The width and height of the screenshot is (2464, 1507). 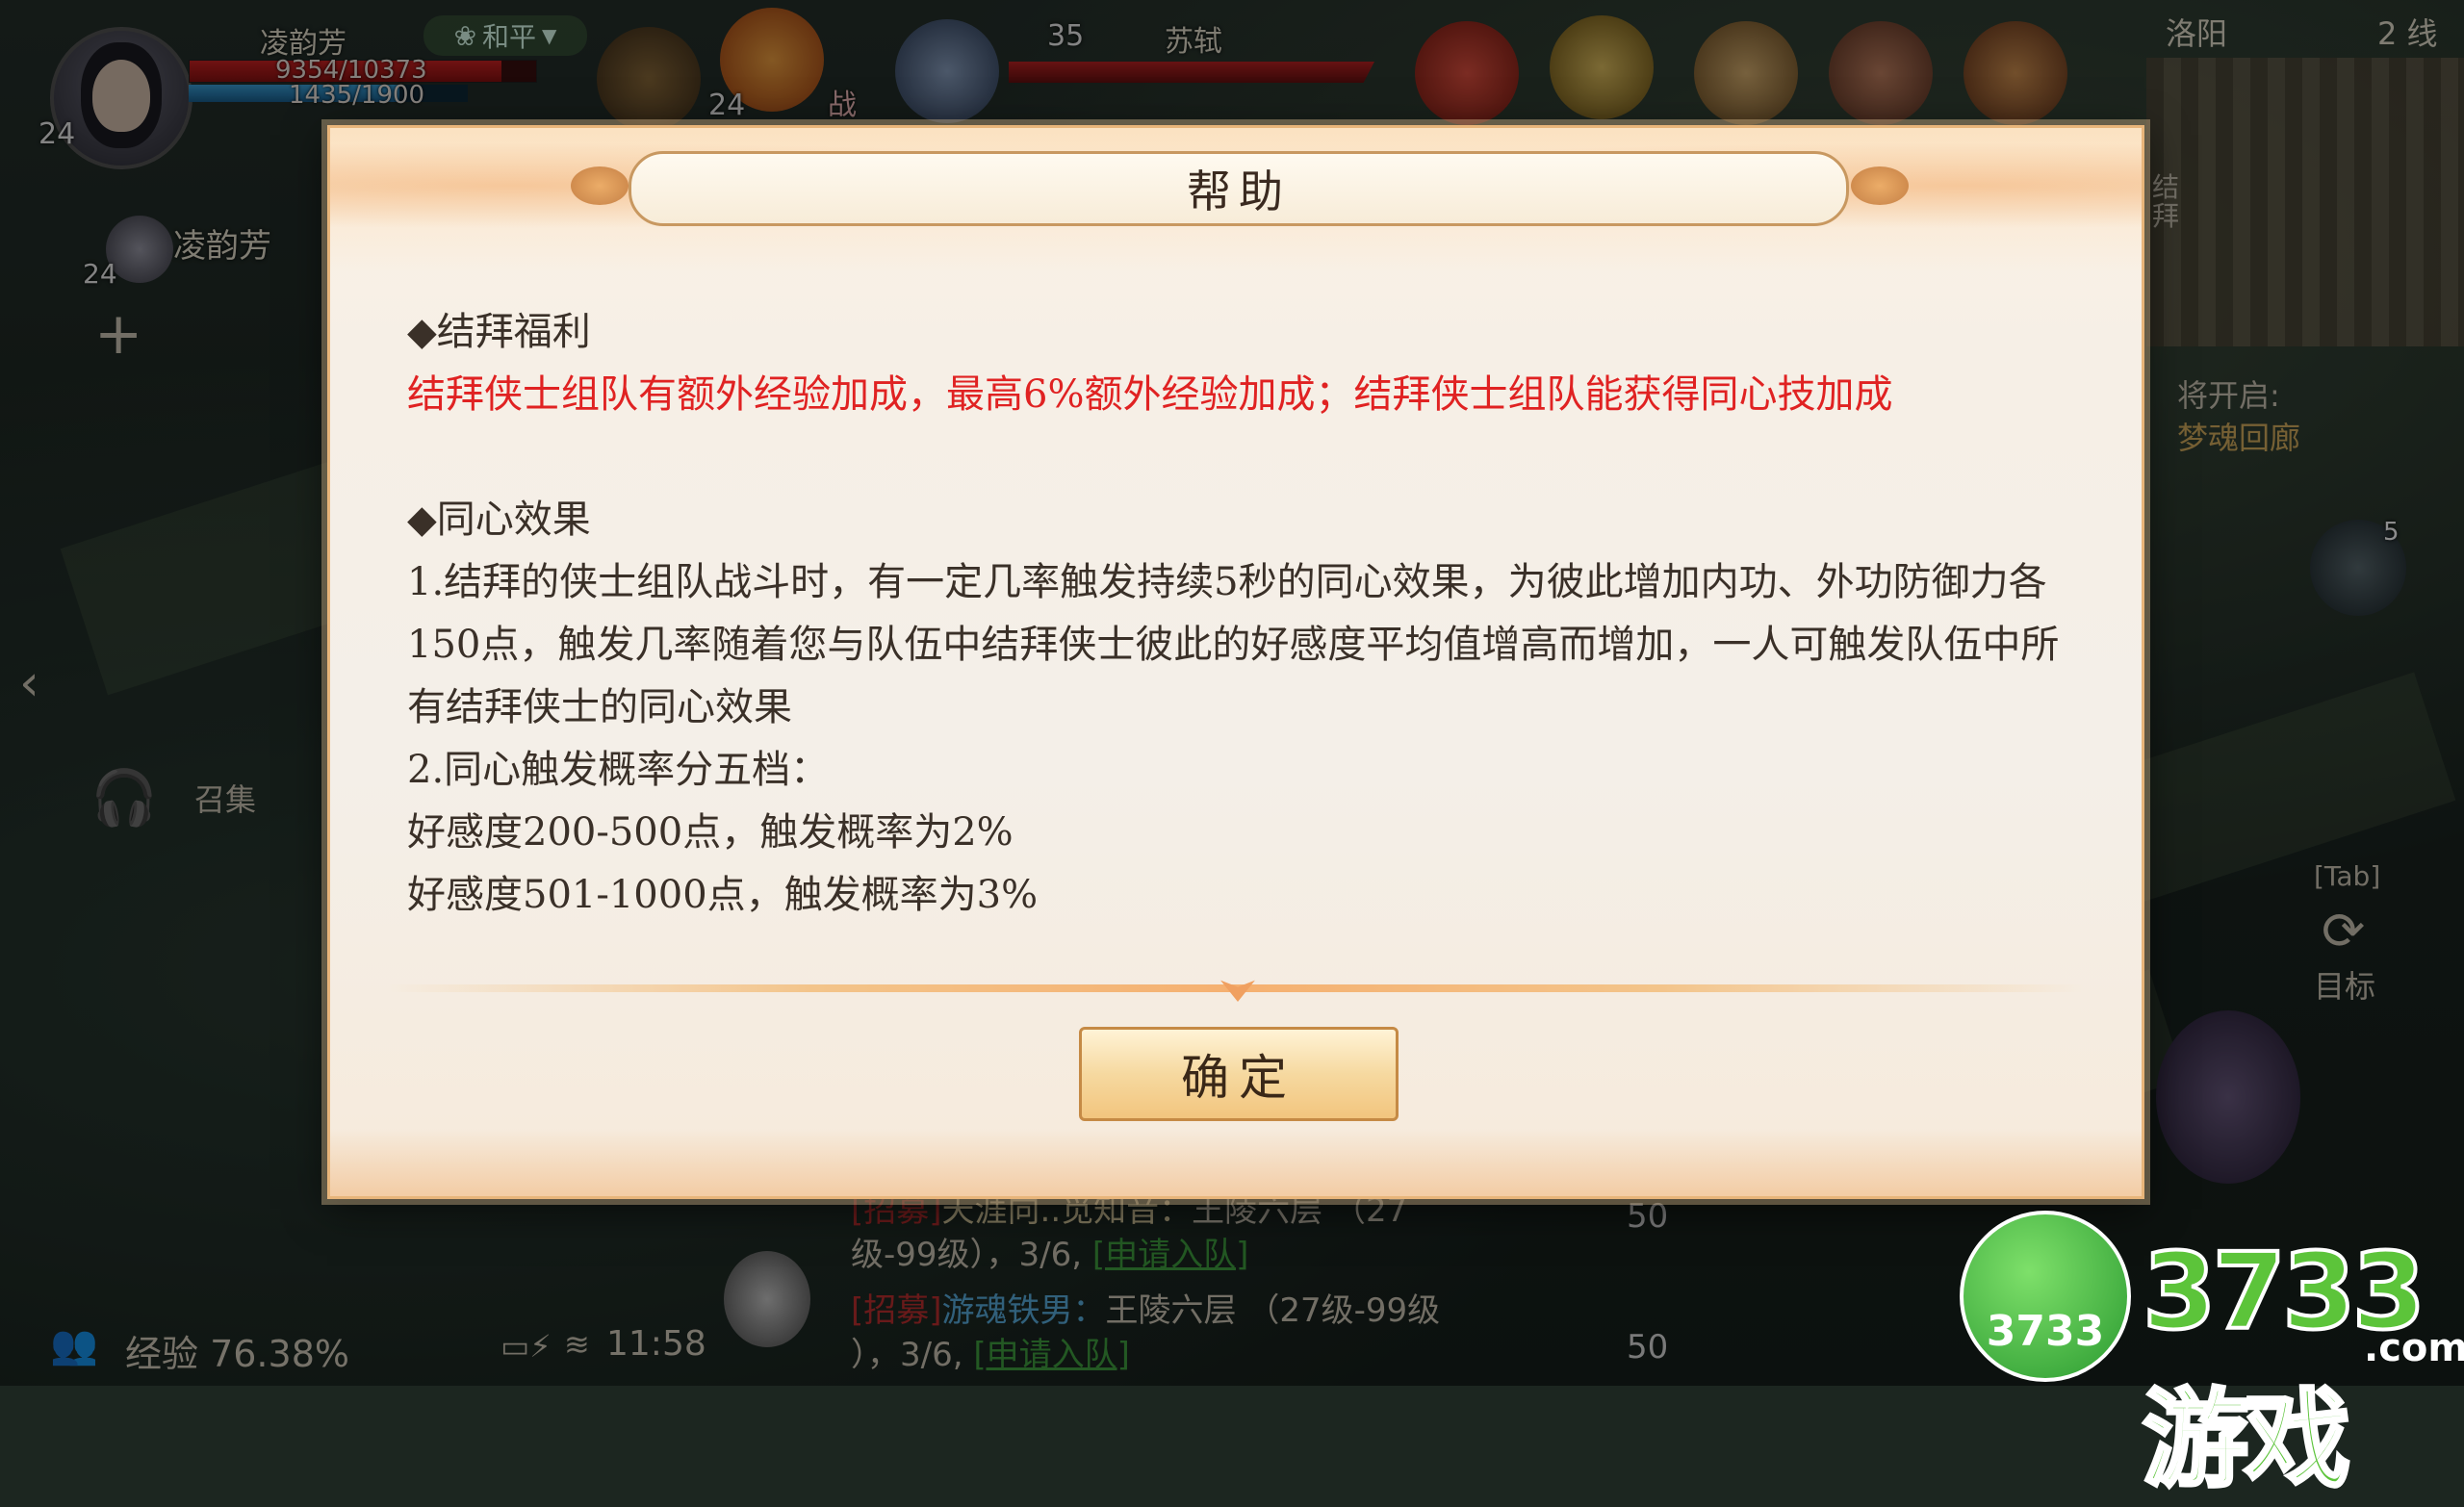 What do you see at coordinates (710, 832) in the screenshot?
I see `effect-line-3: 好感度200-500点，触发概率为2%` at bounding box center [710, 832].